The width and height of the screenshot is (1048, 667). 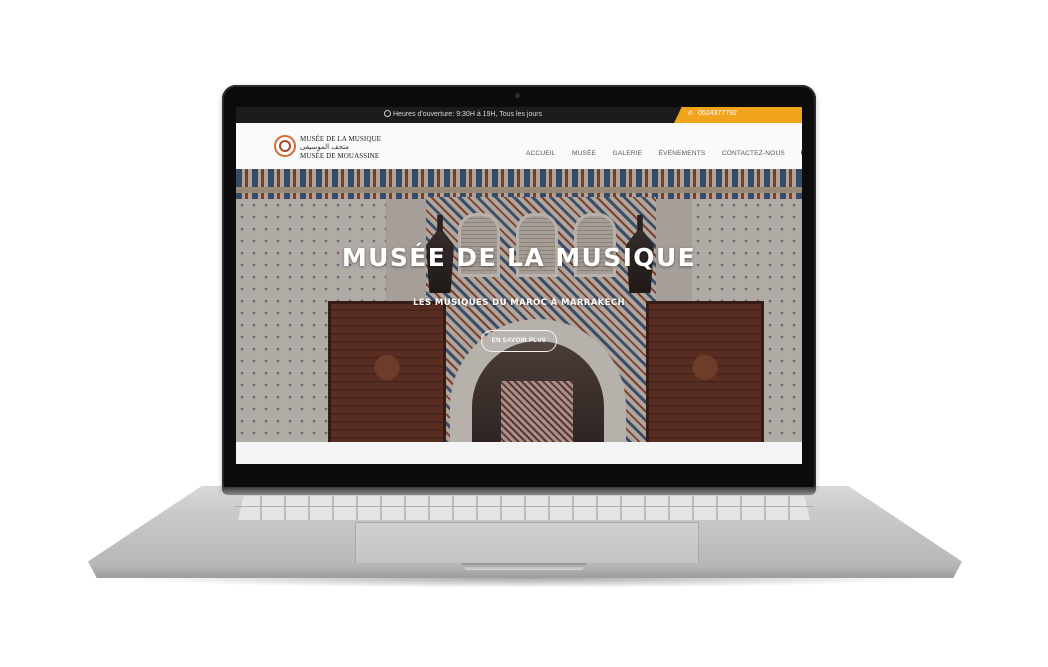 I want to click on clock-icon, so click(x=387, y=113).